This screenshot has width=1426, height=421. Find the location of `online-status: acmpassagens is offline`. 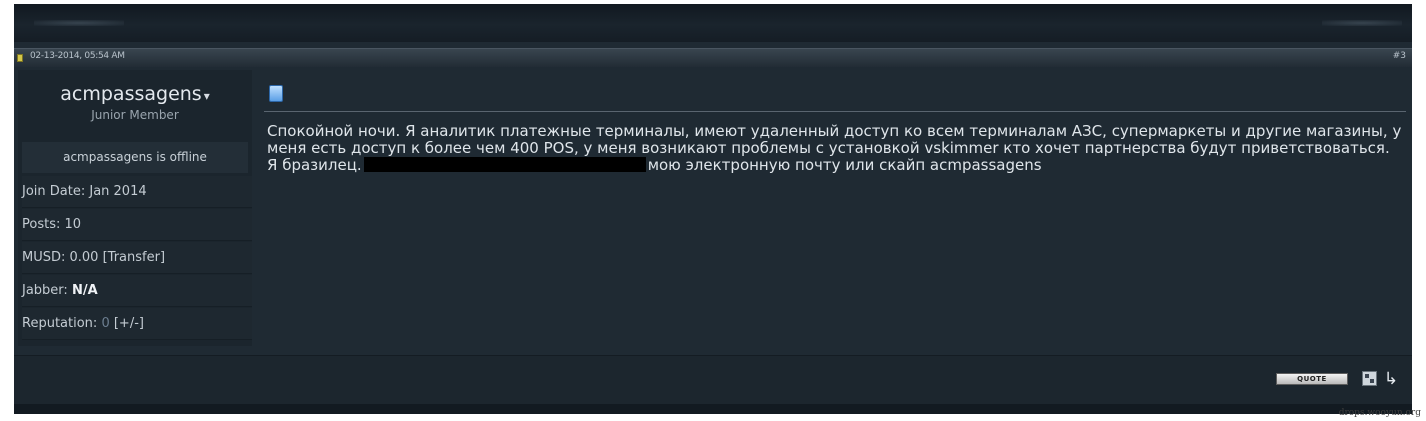

online-status: acmpassagens is offline is located at coordinates (135, 157).